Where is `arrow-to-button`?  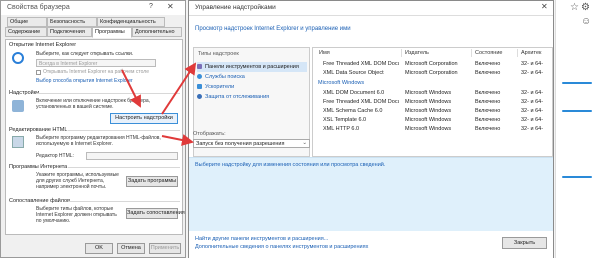
arrow-to-button is located at coordinates (131, 88).